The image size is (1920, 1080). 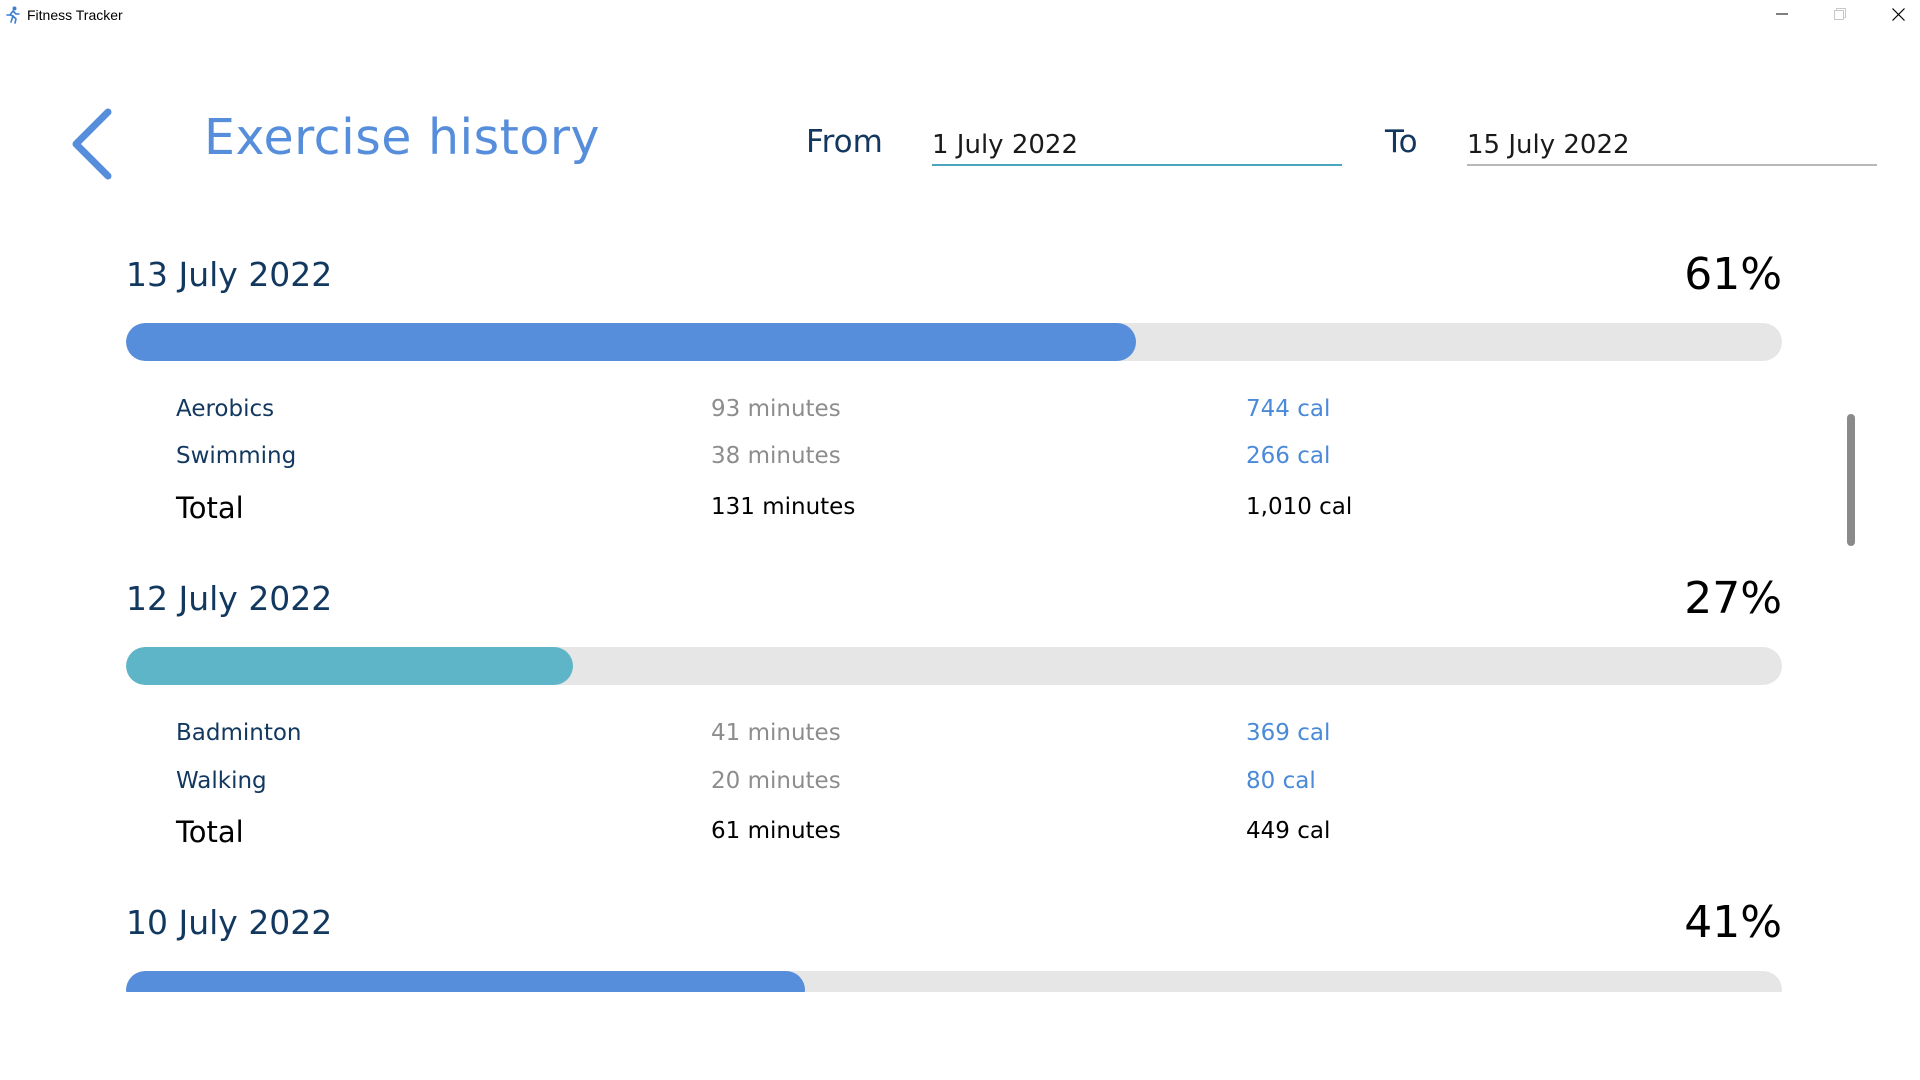 What do you see at coordinates (75, 15) in the screenshot?
I see `window-title: Fitness Tracker` at bounding box center [75, 15].